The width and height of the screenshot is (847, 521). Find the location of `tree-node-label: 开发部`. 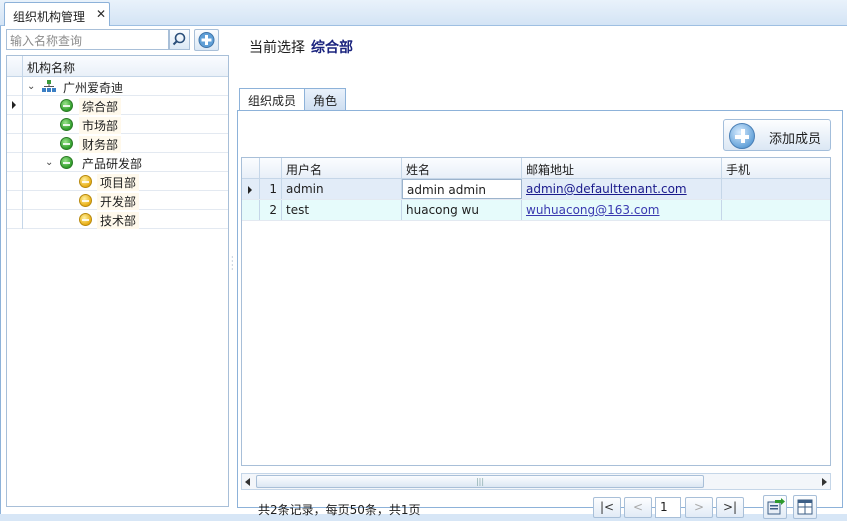

tree-node-label: 开发部 is located at coordinates (118, 201).